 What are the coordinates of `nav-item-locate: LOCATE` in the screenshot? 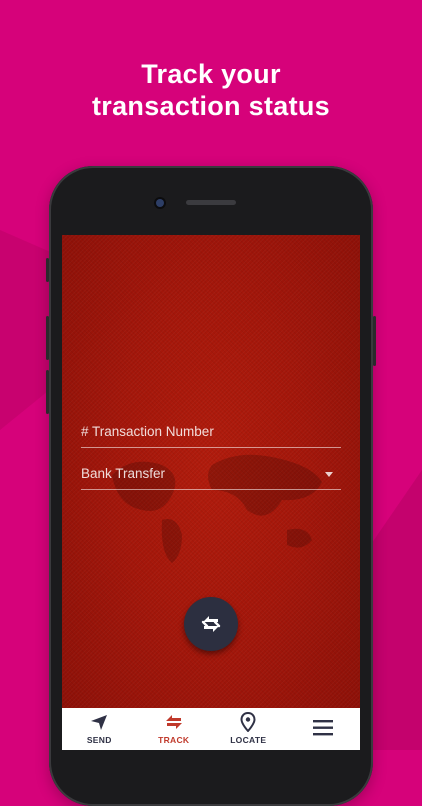 It's located at (248, 729).